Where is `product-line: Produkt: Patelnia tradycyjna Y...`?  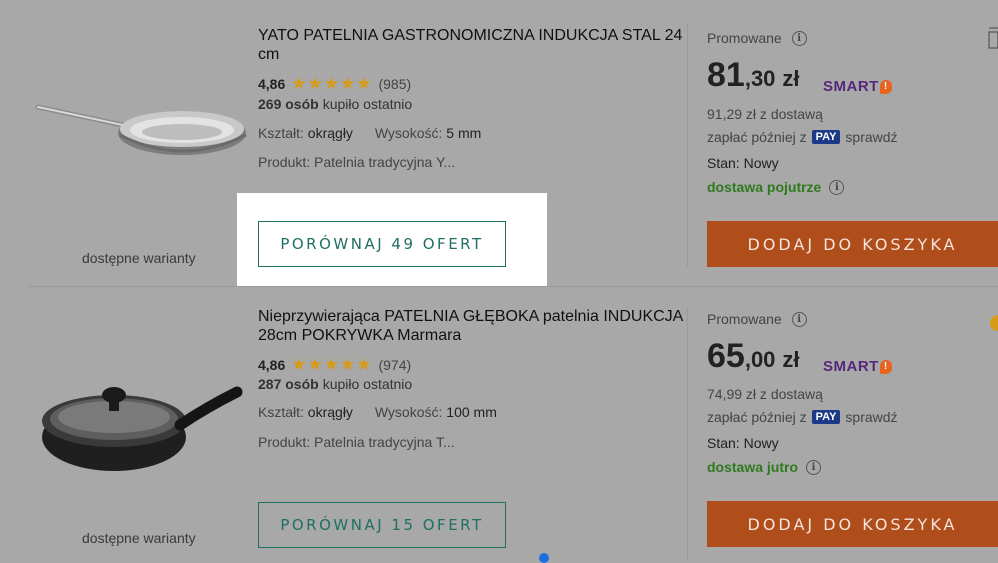
product-line: Produkt: Patelnia tradycyjna Y... is located at coordinates (357, 162).